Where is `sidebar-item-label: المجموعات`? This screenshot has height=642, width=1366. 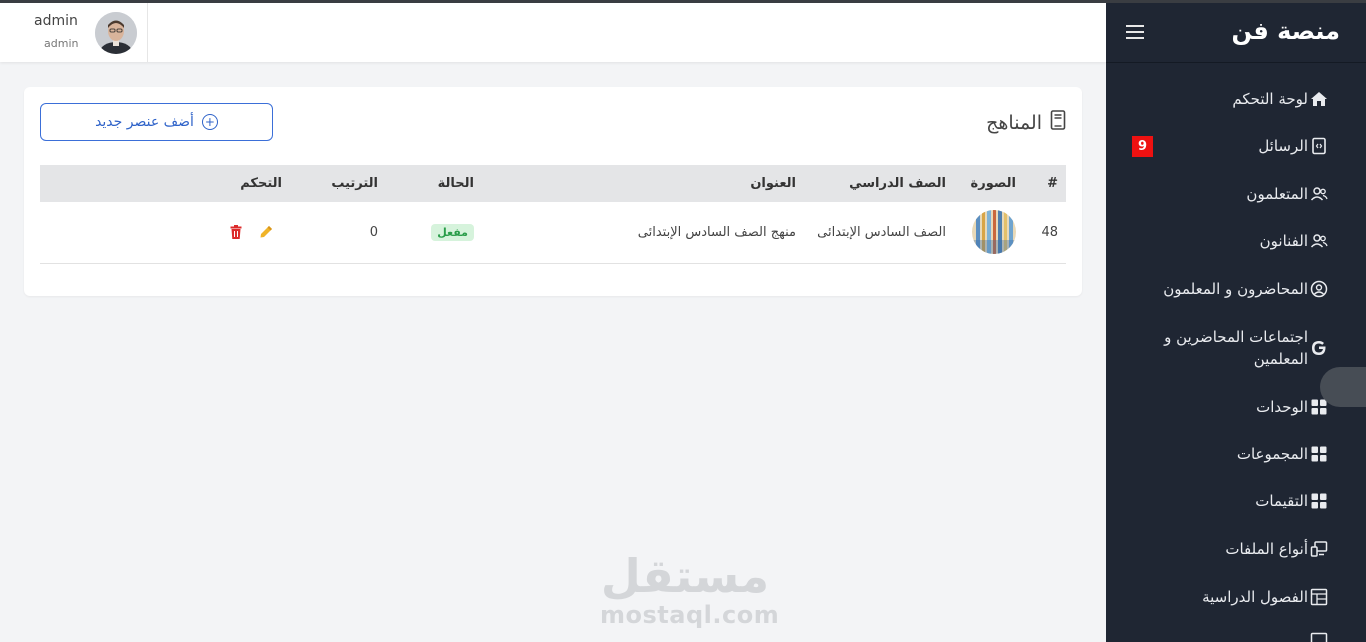 sidebar-item-label: المجموعات is located at coordinates (1272, 454).